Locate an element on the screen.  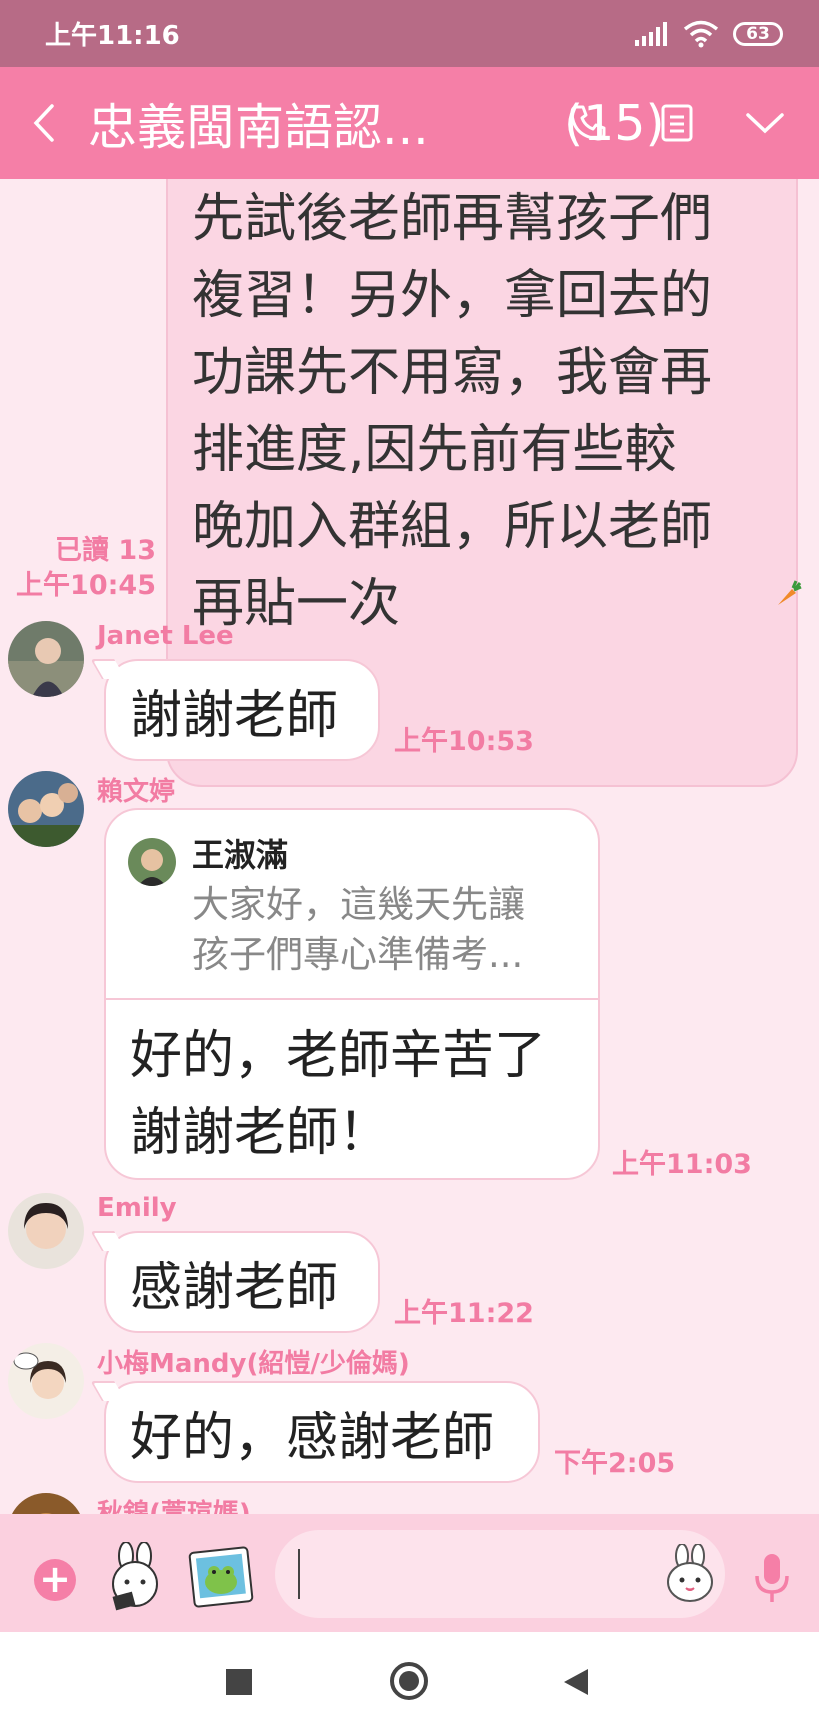
home-button is located at coordinates (409, 1683).